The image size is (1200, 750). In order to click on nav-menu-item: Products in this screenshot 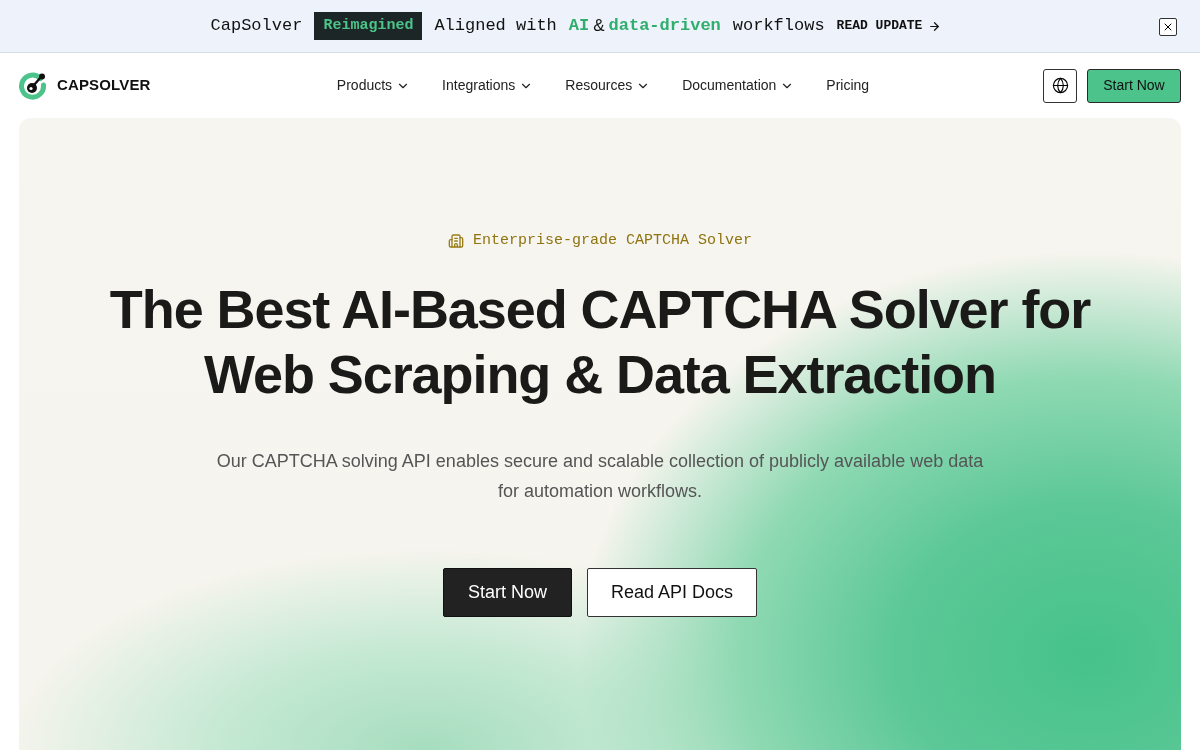, I will do `click(373, 85)`.